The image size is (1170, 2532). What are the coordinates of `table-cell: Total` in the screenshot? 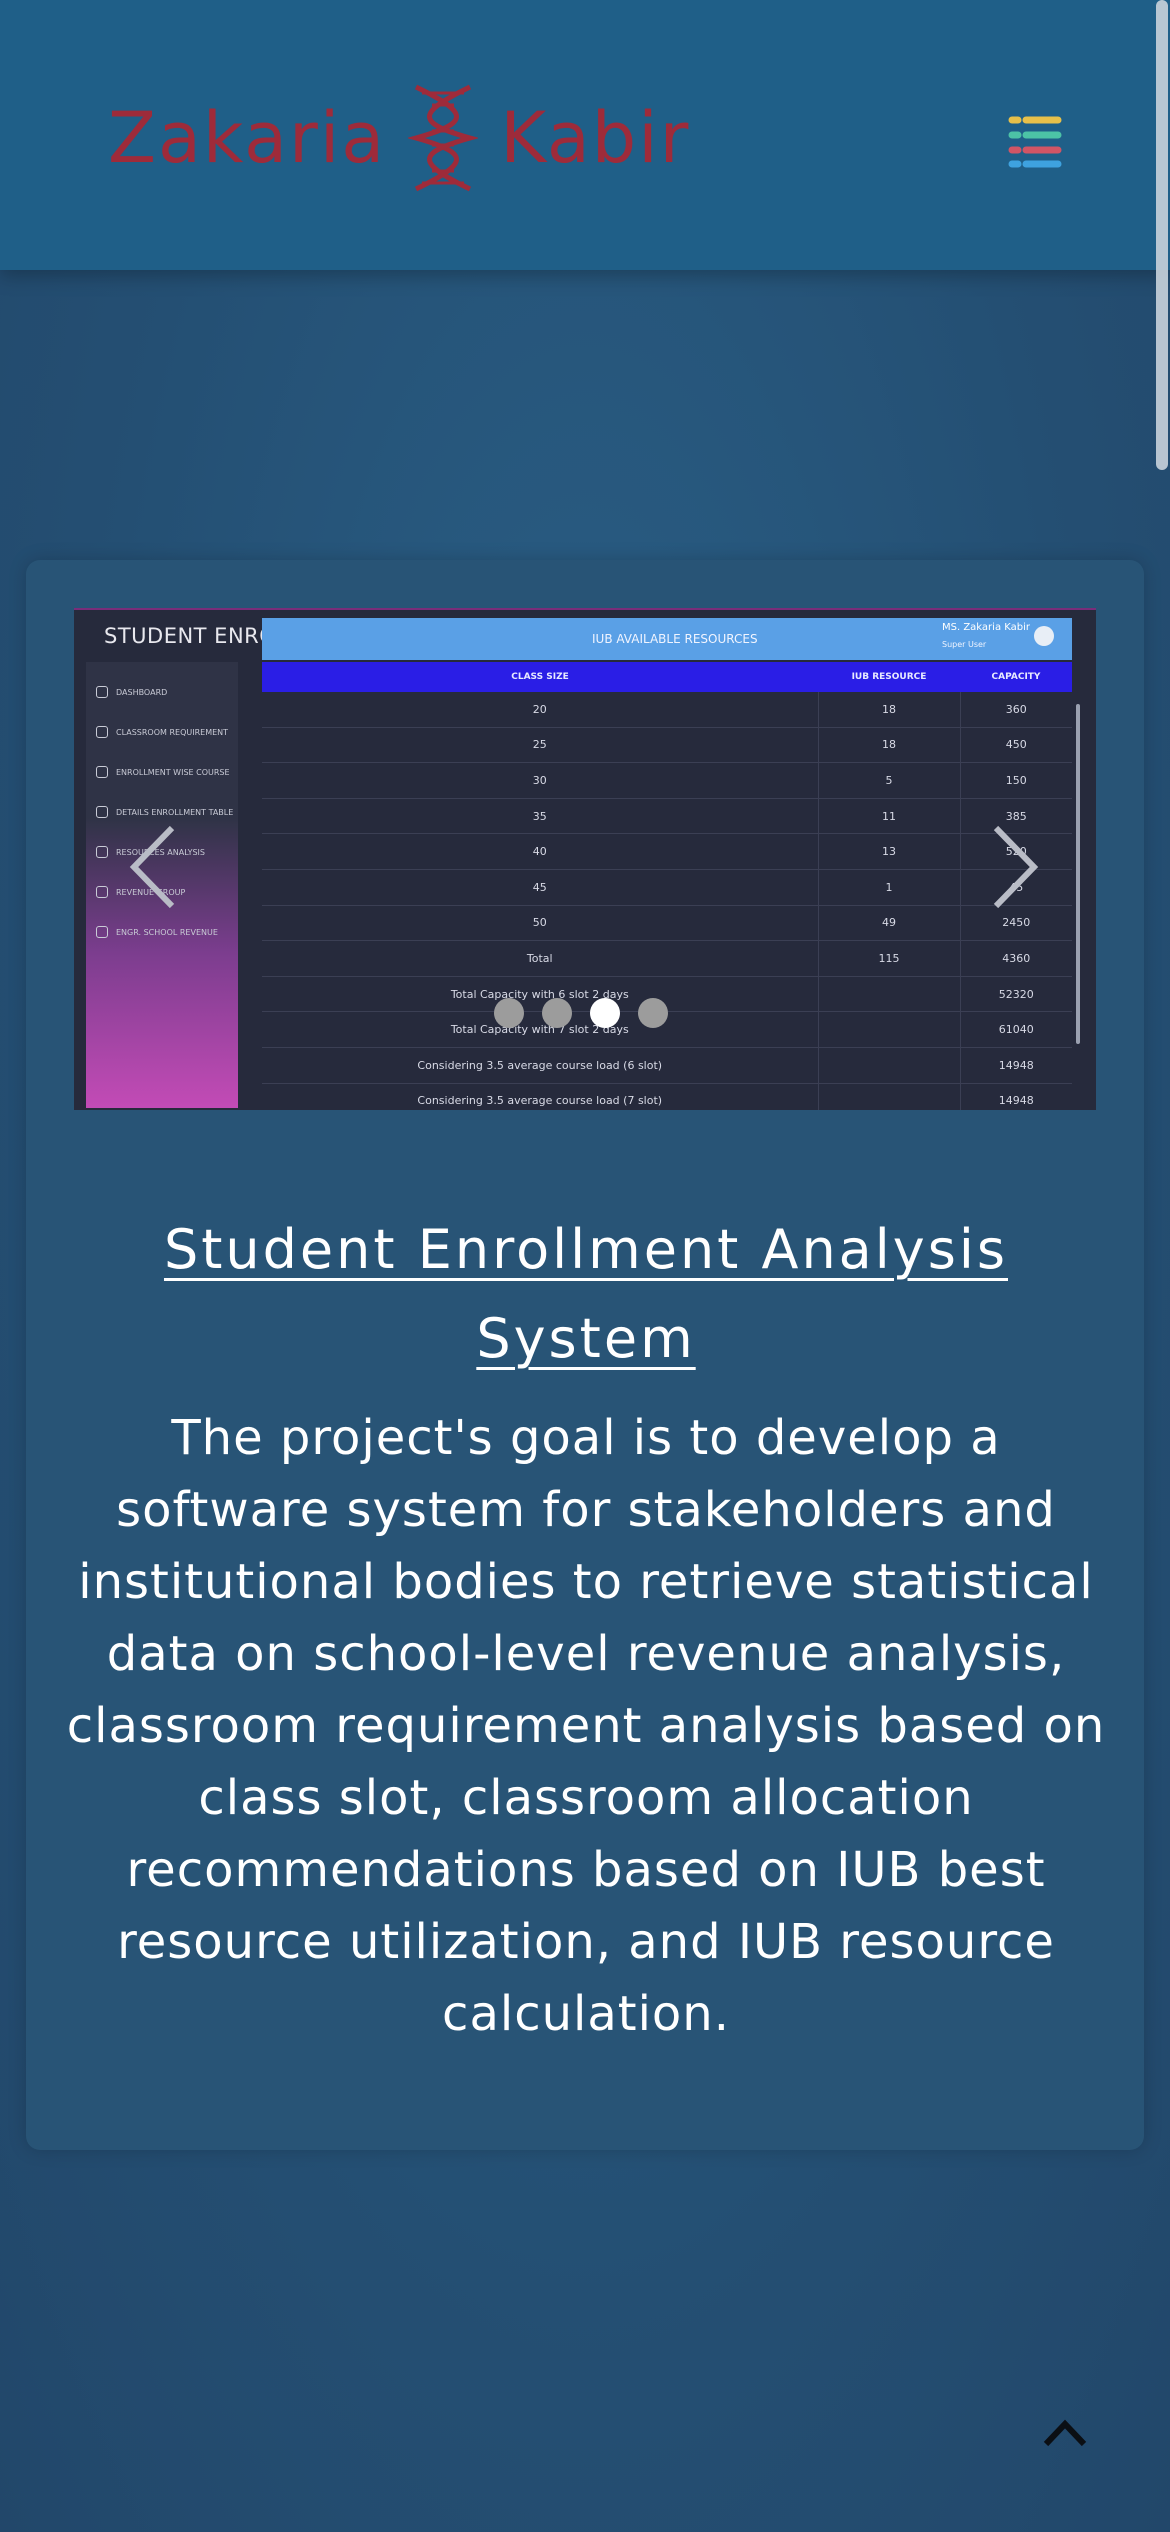 It's located at (540, 958).